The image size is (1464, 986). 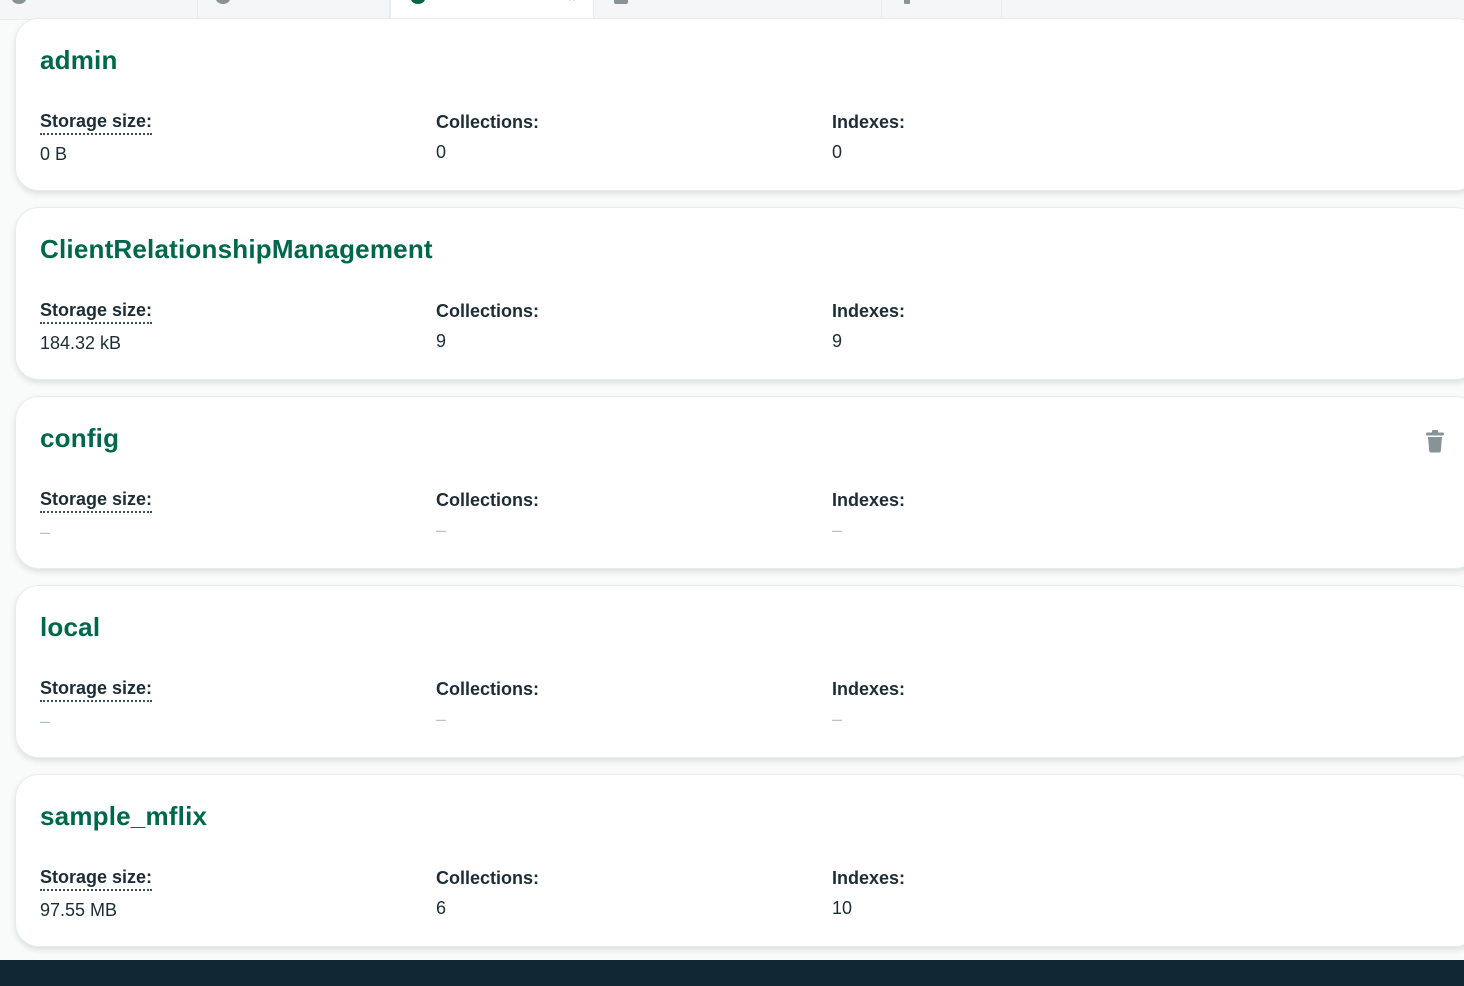 What do you see at coordinates (230, 894) in the screenshot?
I see `storage-size-stat: Storage size: 97.55 MB` at bounding box center [230, 894].